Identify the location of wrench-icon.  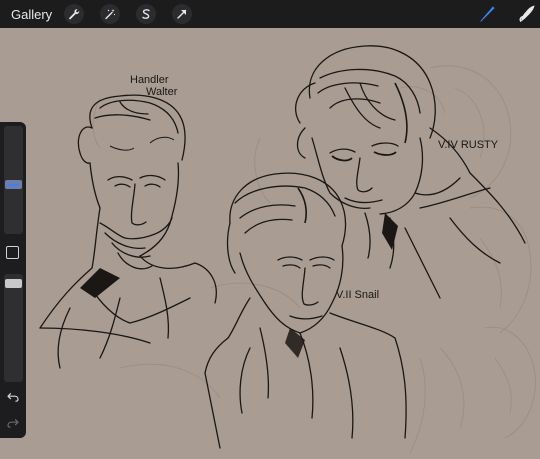
(74, 14).